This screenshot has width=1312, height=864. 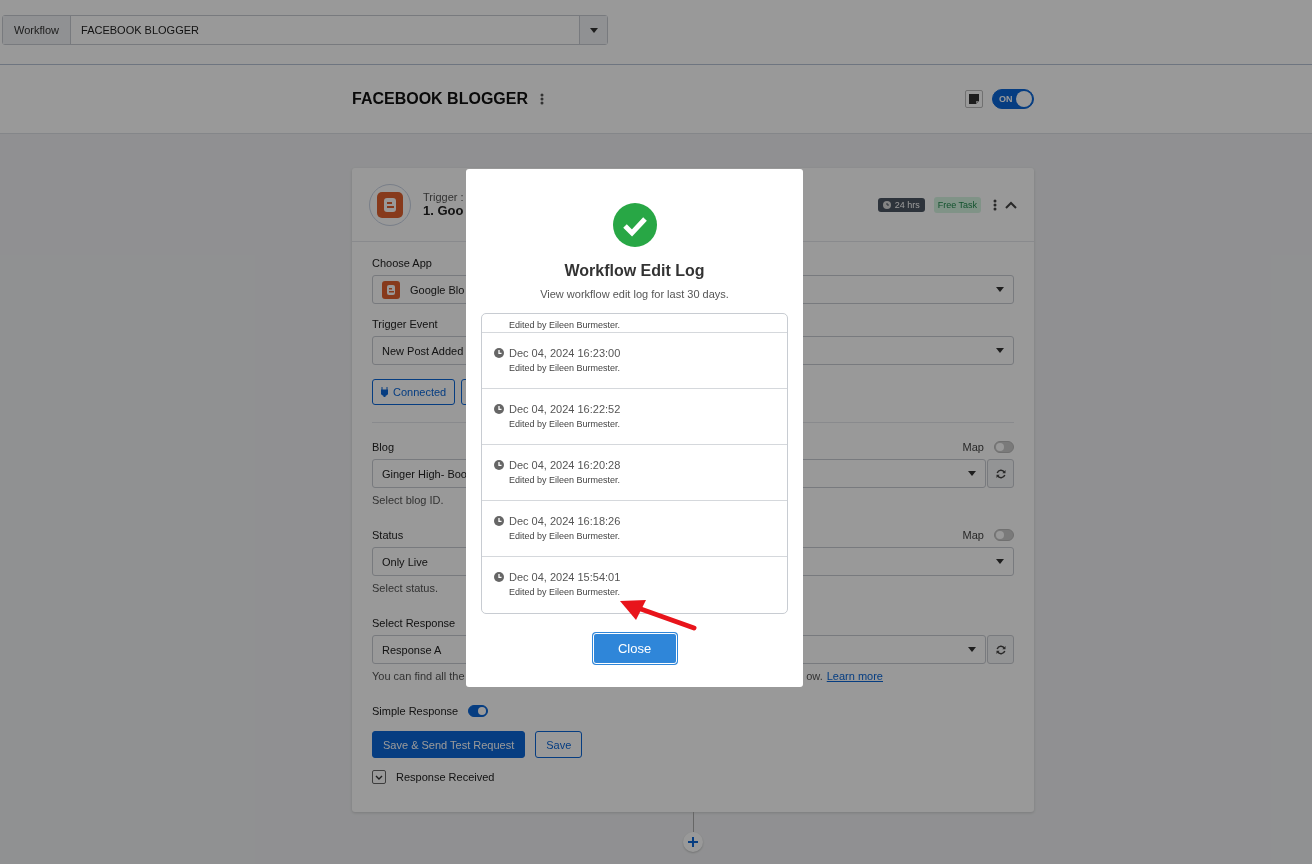 I want to click on field-label: Choose App, so click(x=402, y=263).